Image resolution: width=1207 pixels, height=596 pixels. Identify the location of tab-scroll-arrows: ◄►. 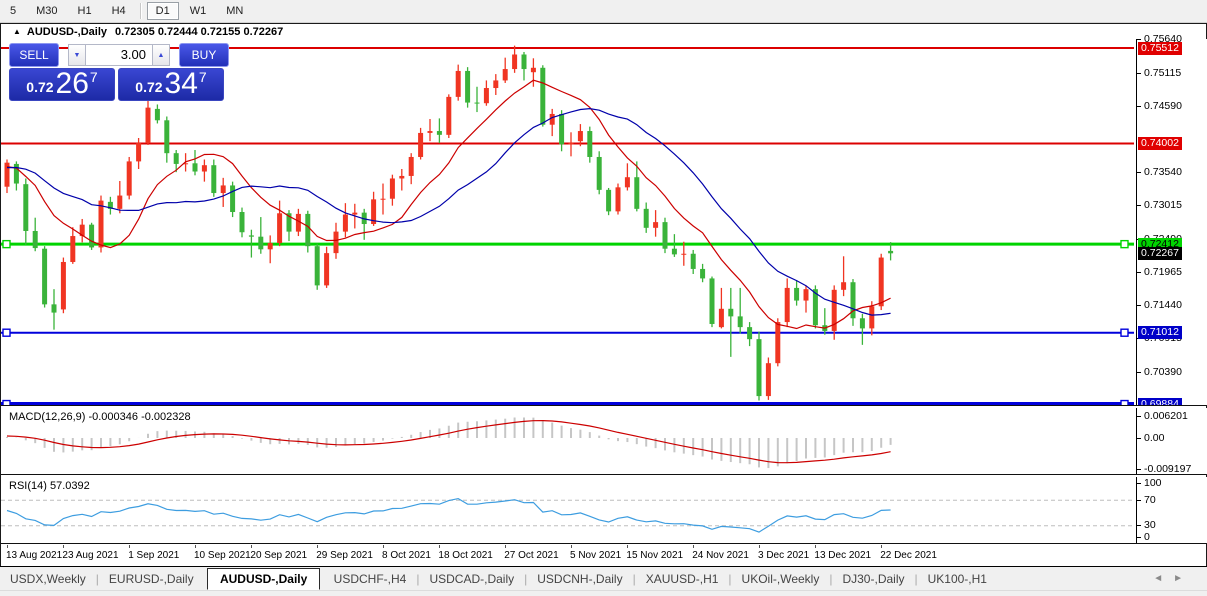
(1173, 578).